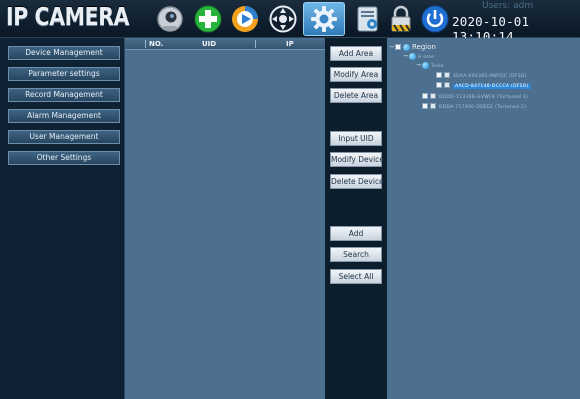 The width and height of the screenshot is (580, 399). I want to click on app-logo: IP CAMERA, so click(68, 16).